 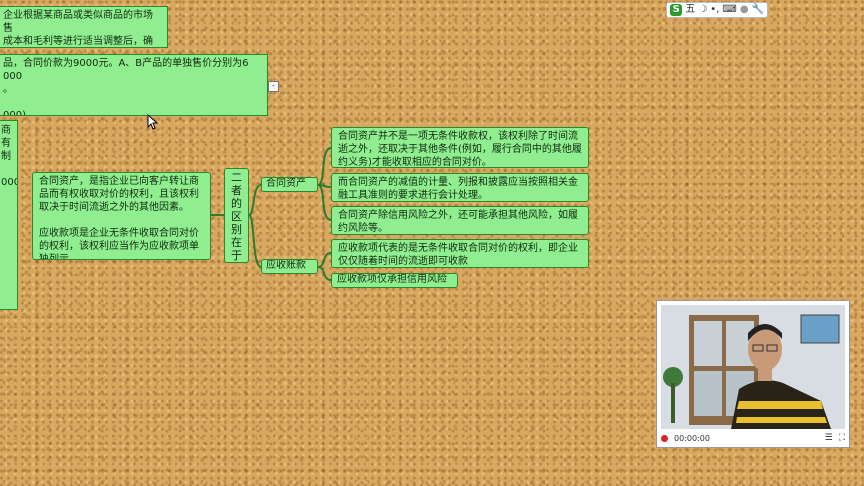 What do you see at coordinates (664, 438) in the screenshot?
I see `record-icon` at bounding box center [664, 438].